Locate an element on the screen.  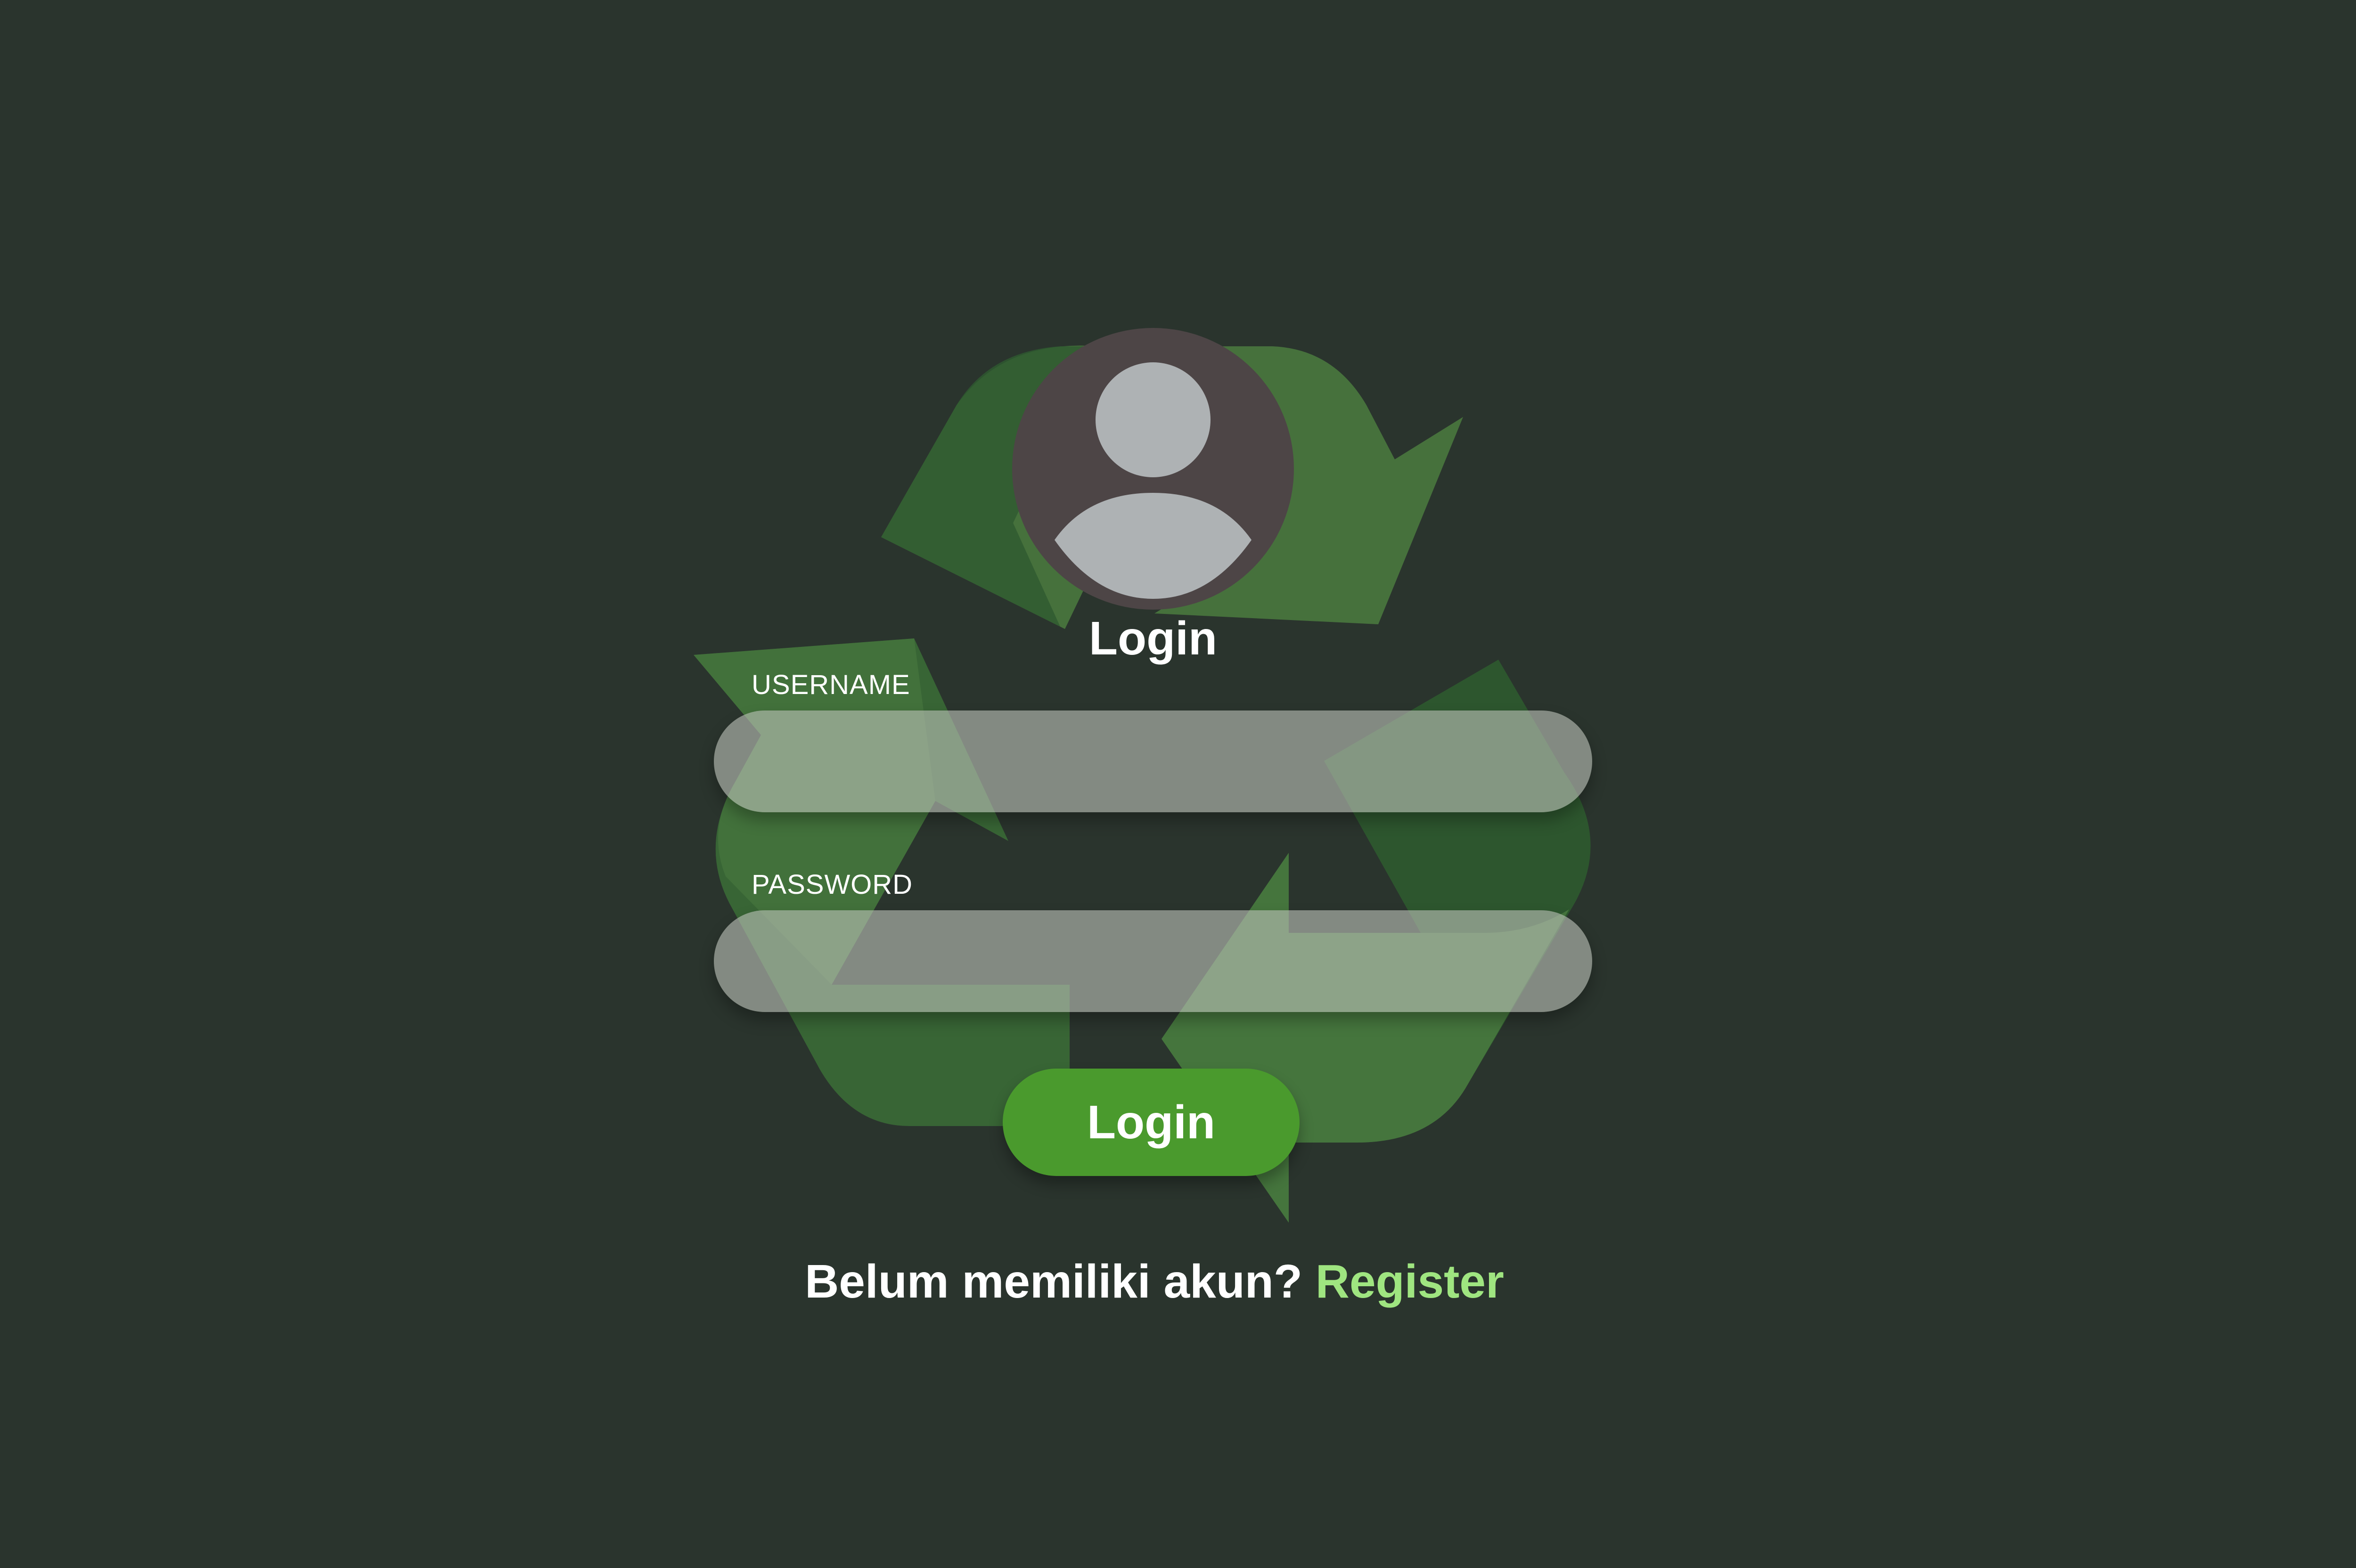
register-link: Register is located at coordinates (1410, 1281).